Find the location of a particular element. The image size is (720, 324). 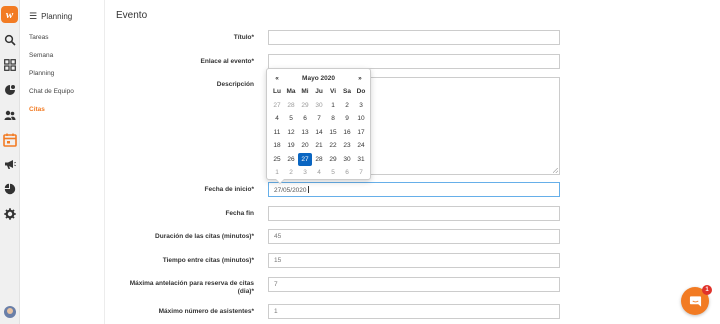

fecha-fin-input is located at coordinates (414, 213).